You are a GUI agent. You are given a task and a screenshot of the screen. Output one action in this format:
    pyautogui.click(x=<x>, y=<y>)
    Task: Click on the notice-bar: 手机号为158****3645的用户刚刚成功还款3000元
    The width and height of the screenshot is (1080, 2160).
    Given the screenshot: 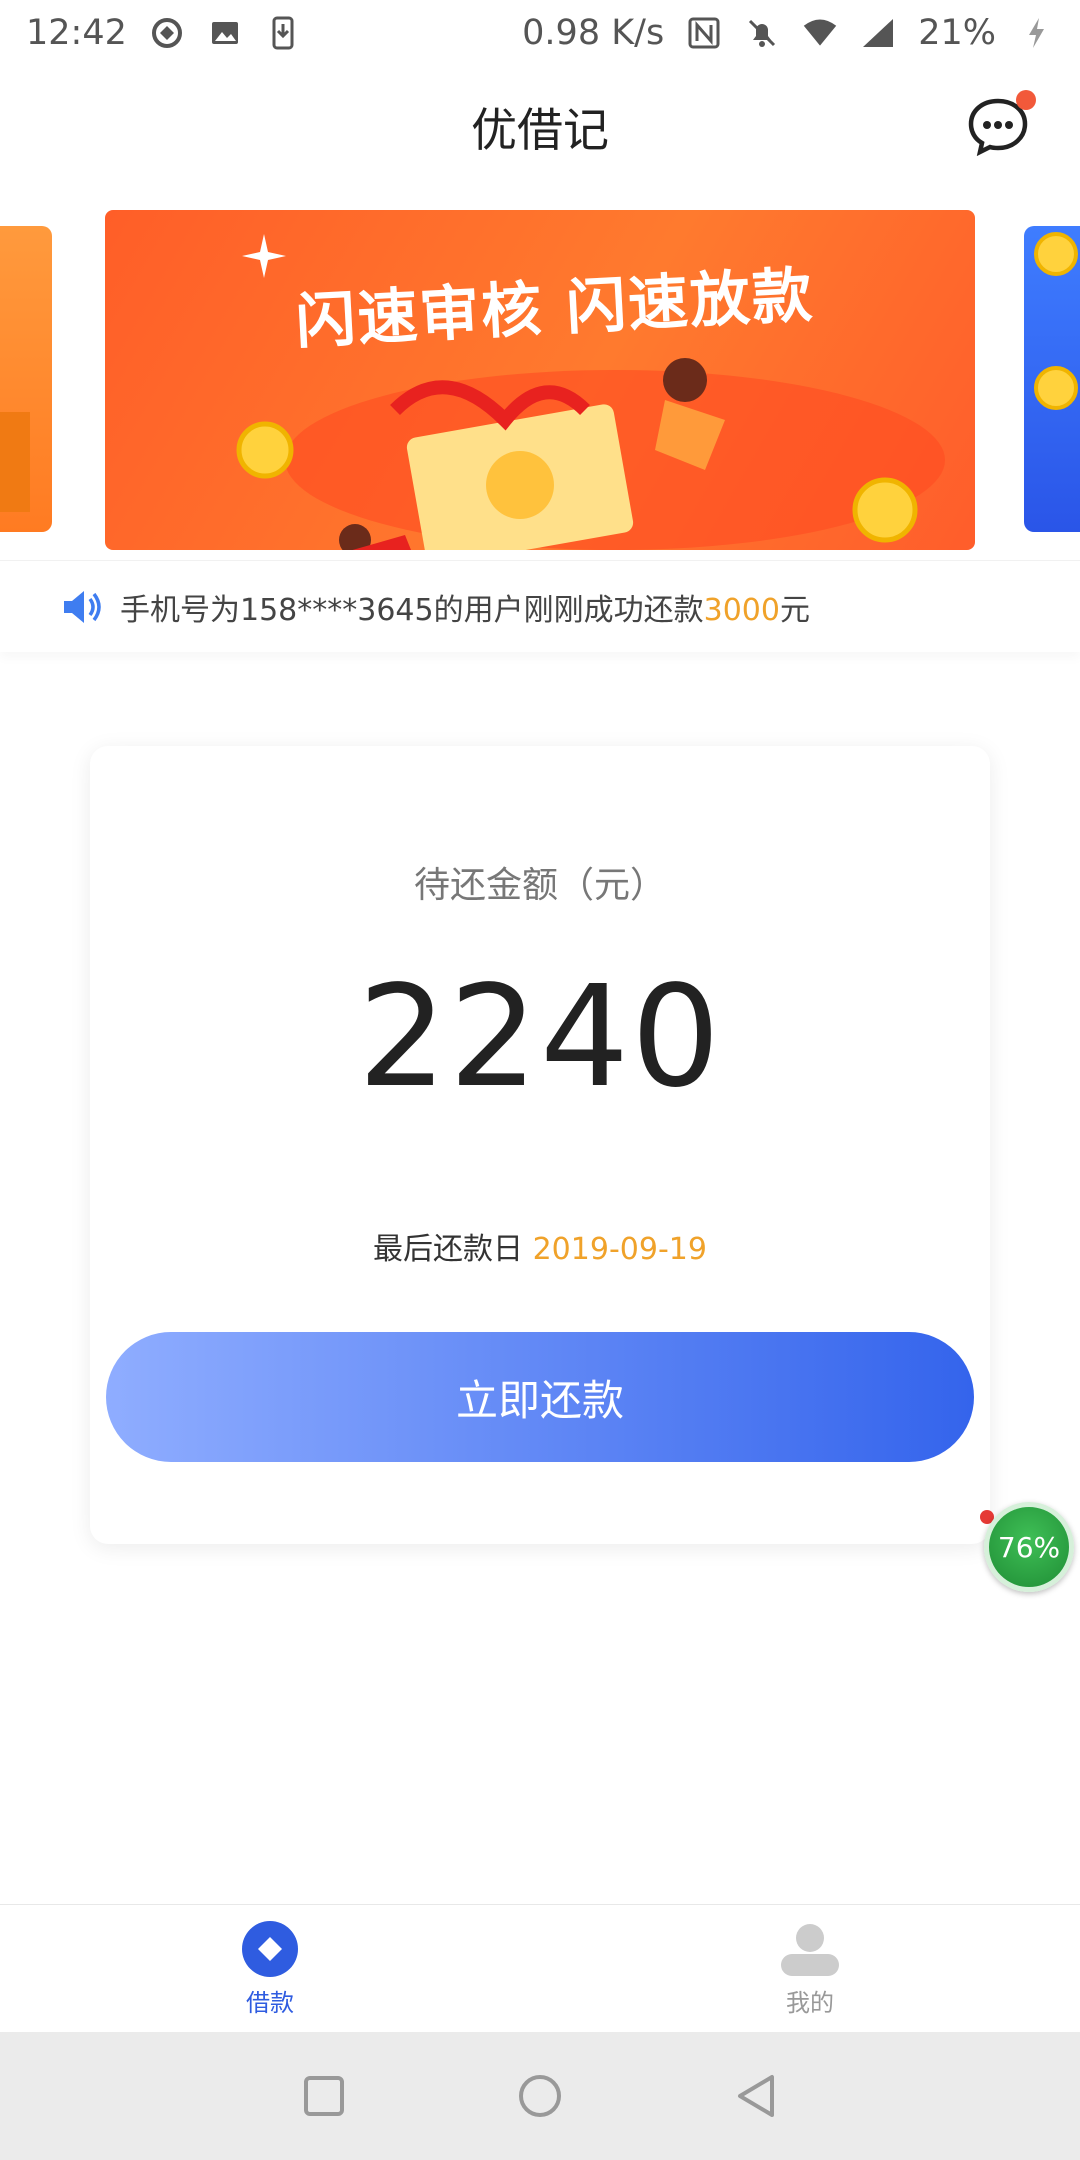 What is the action you would take?
    pyautogui.click(x=540, y=606)
    